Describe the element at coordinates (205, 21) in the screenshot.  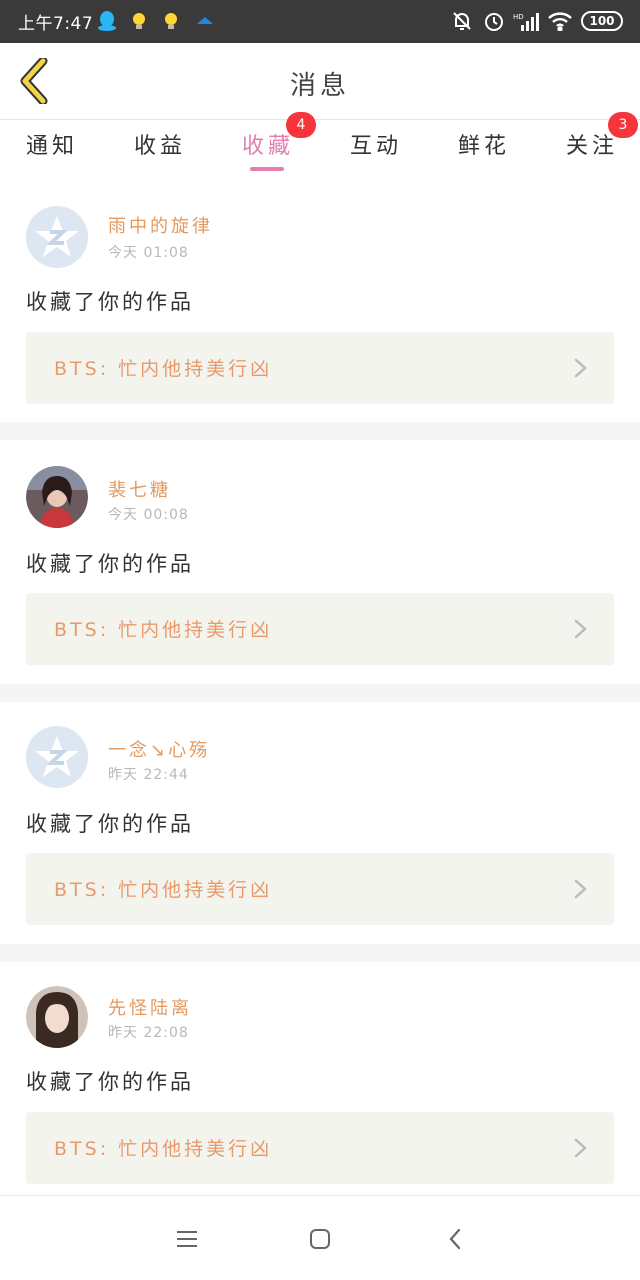
I see `cloud-icon` at that location.